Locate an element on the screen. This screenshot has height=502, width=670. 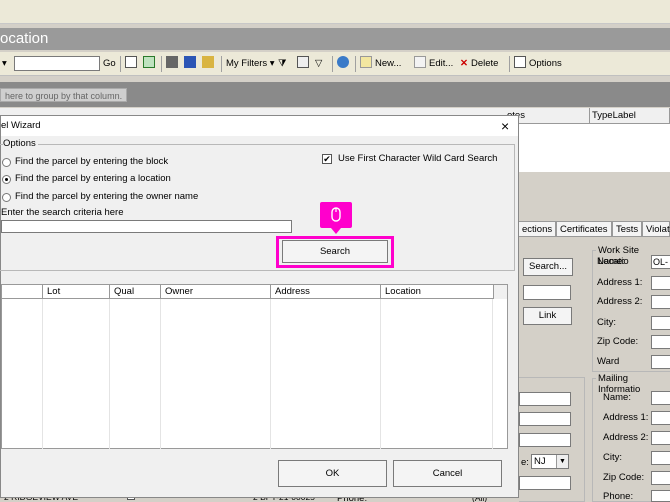
tab-certificates: Certificates is located at coordinates (584, 229).